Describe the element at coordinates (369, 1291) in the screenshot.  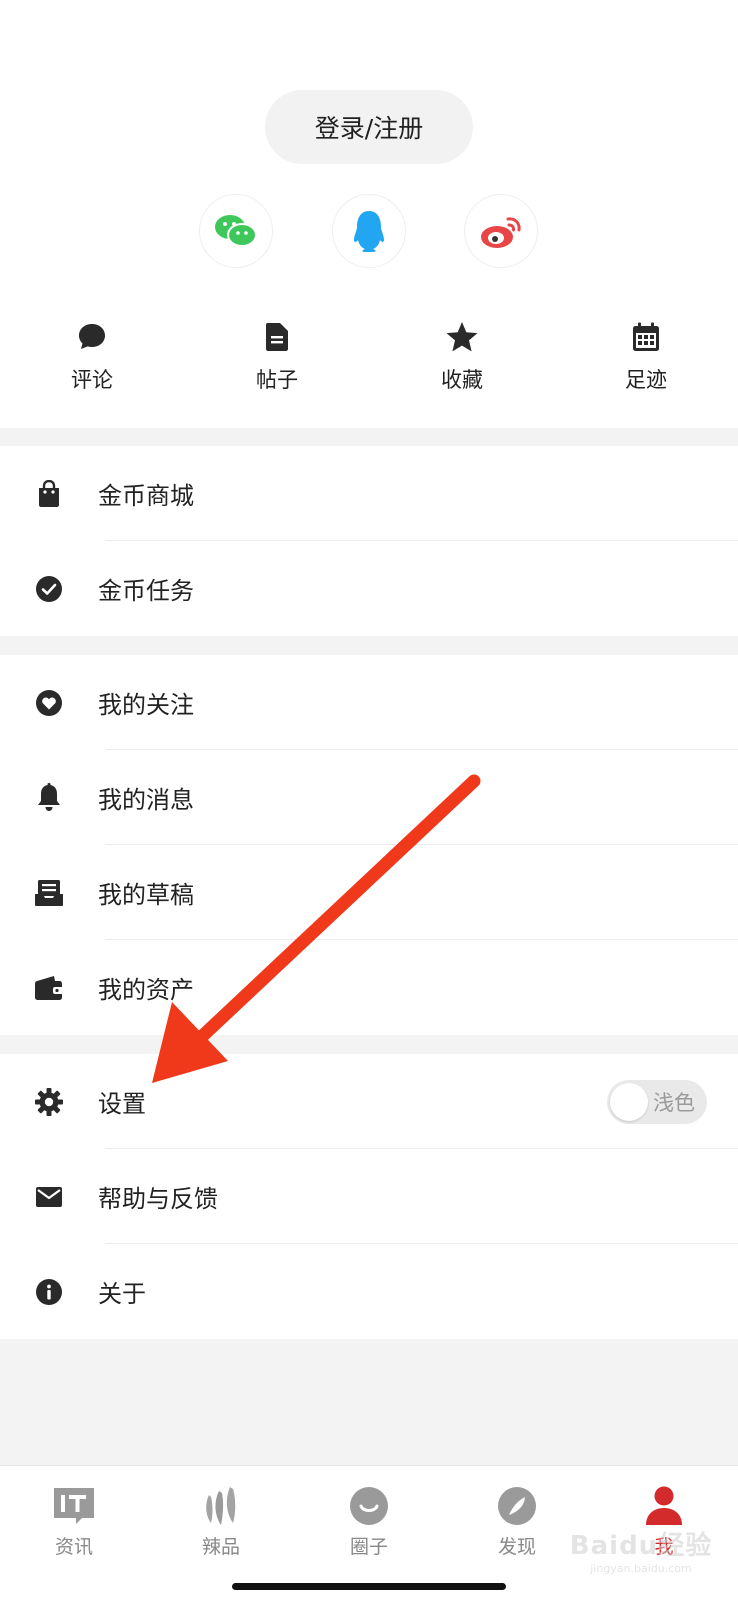
I see `menu-item-about: 关于` at that location.